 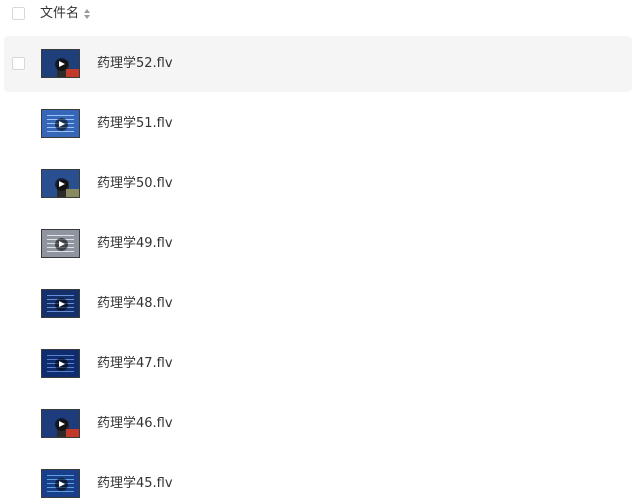 I want to click on file-name: 药理学50.flv, so click(x=135, y=184).